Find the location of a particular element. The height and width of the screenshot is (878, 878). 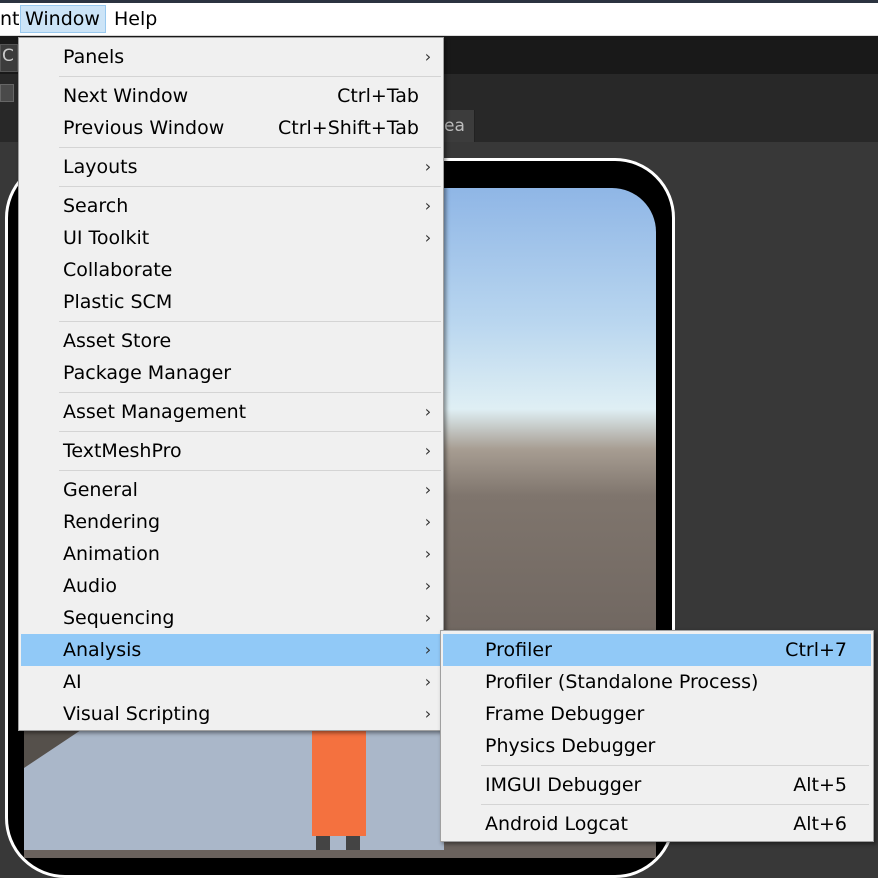

menu-item-label: Android Logcat is located at coordinates (556, 824).